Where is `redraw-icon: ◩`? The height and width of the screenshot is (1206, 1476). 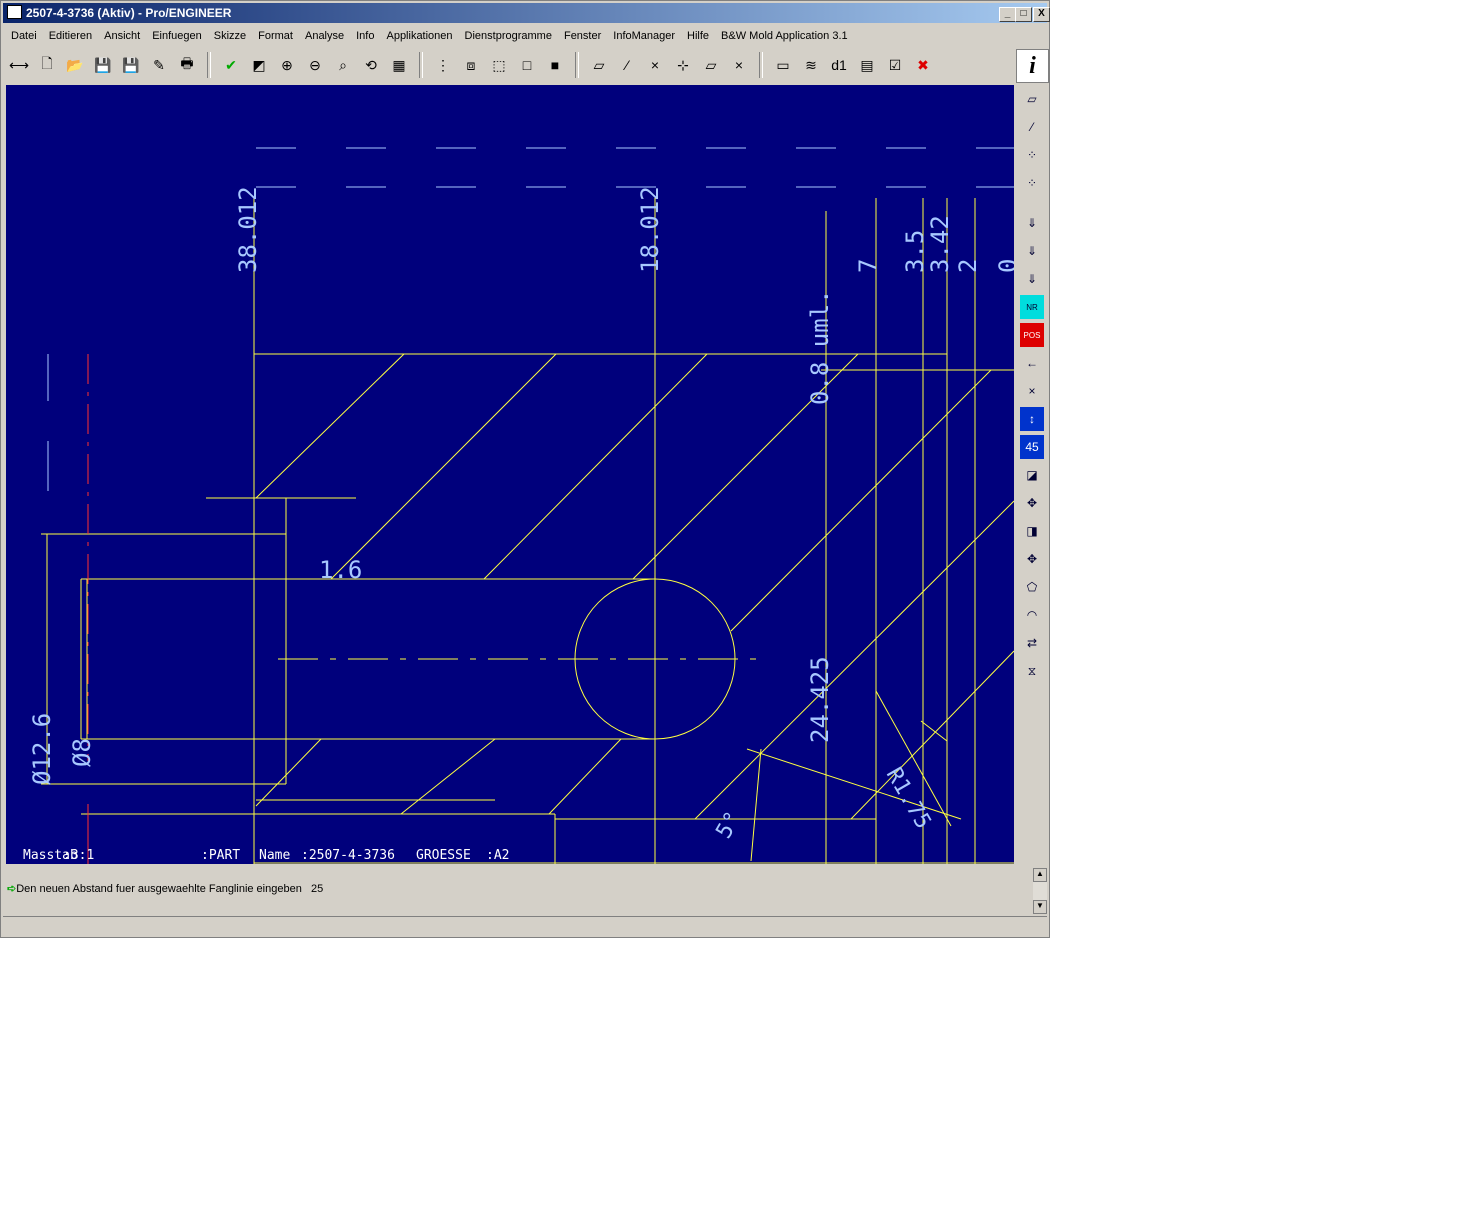 redraw-icon: ◩ is located at coordinates (259, 65).